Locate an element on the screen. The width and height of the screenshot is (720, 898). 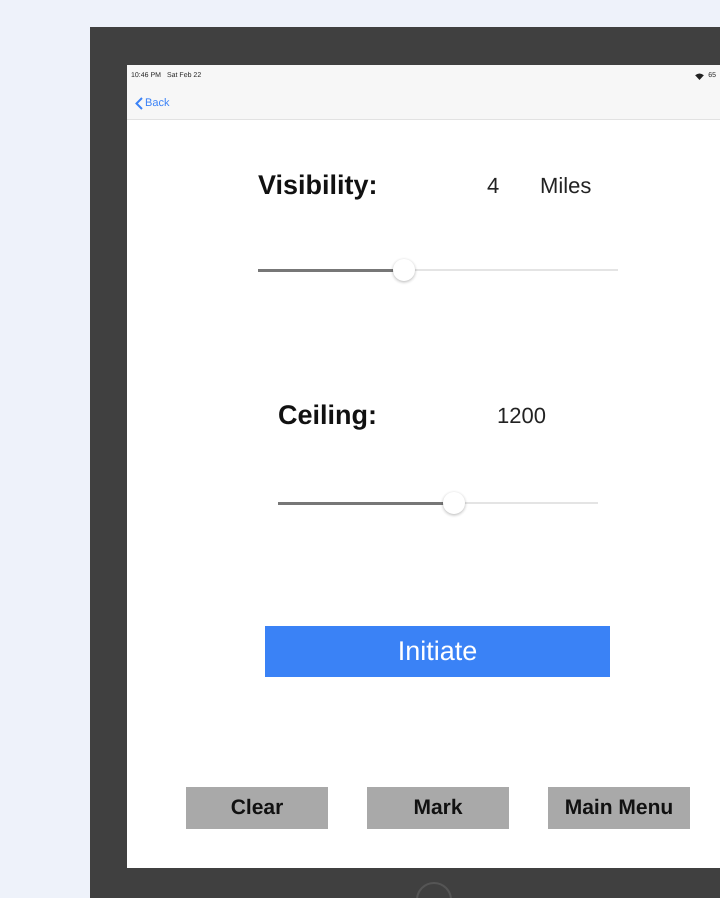
initiate-button: Initiate is located at coordinates (437, 651).